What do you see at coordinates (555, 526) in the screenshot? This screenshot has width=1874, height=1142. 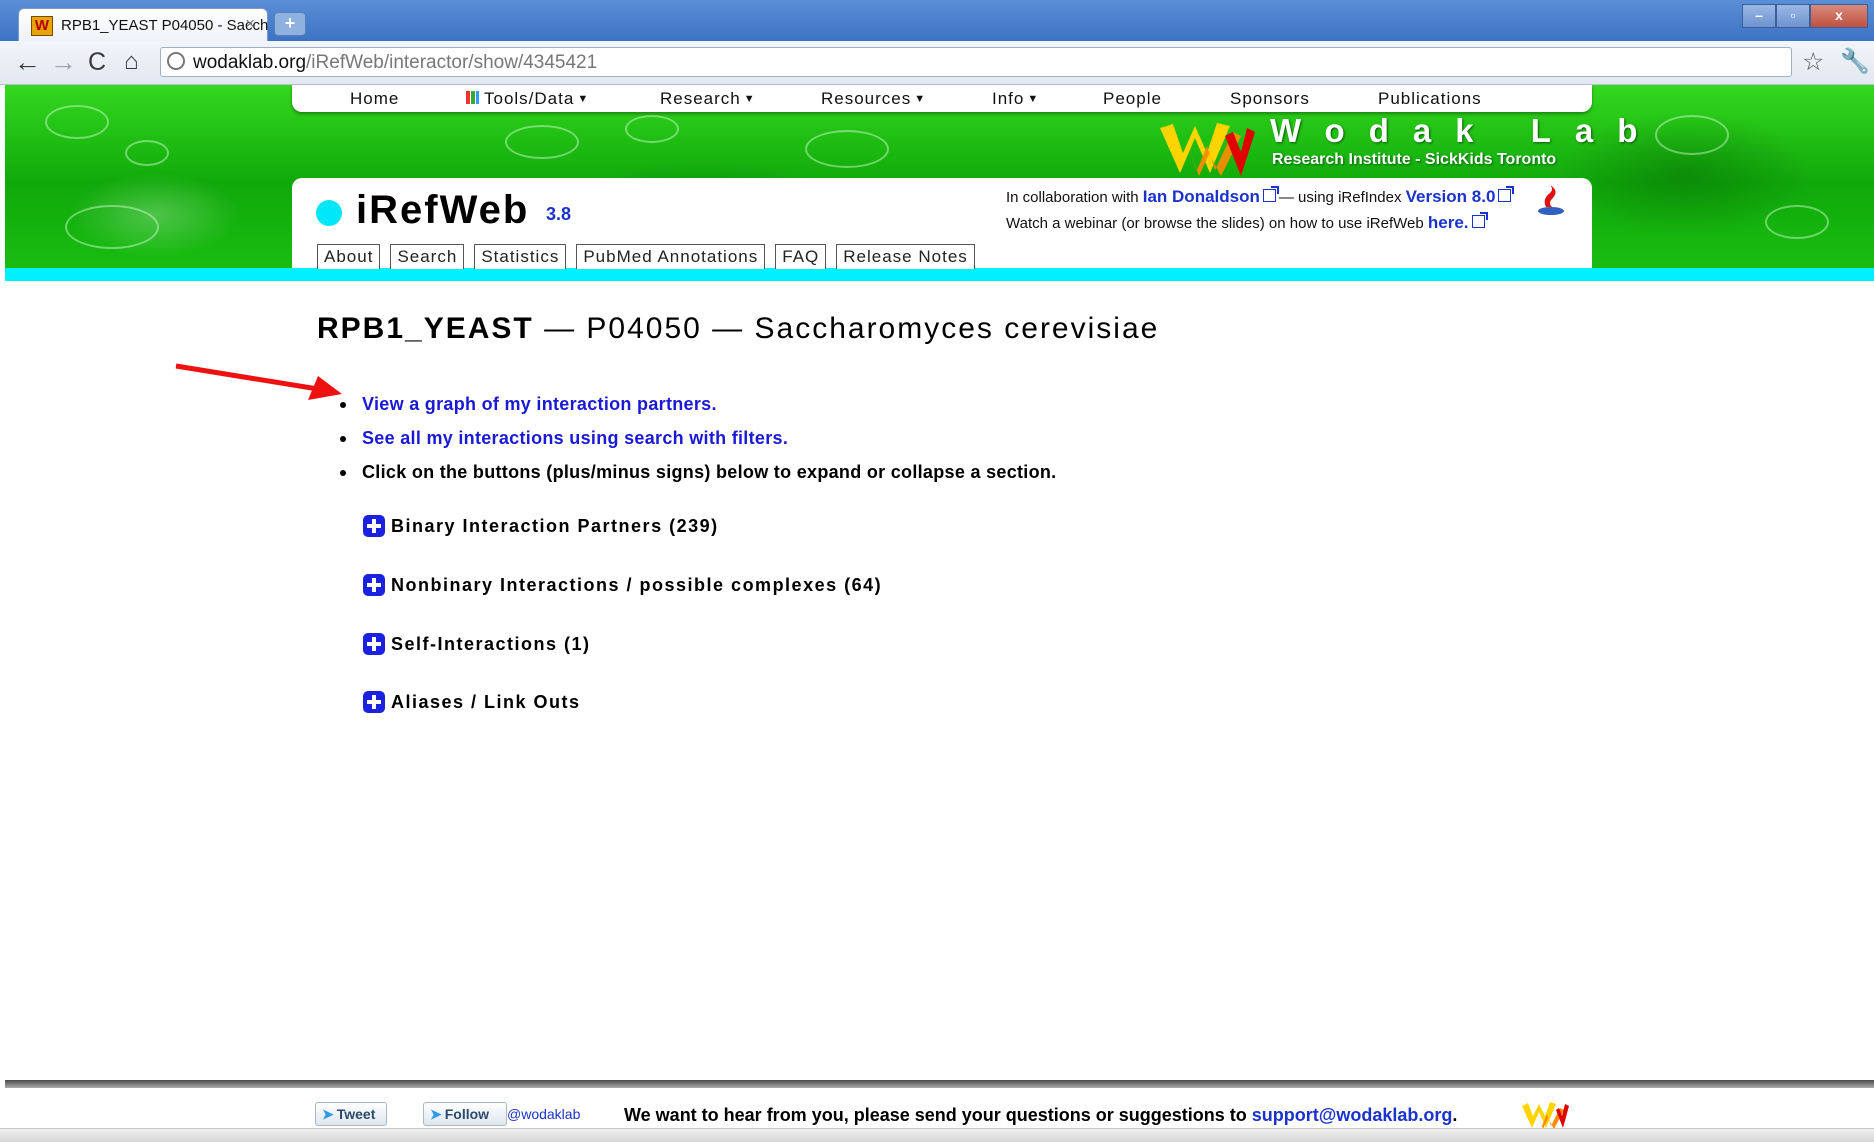 I see `section-label: Binary Interaction Partners (239)` at bounding box center [555, 526].